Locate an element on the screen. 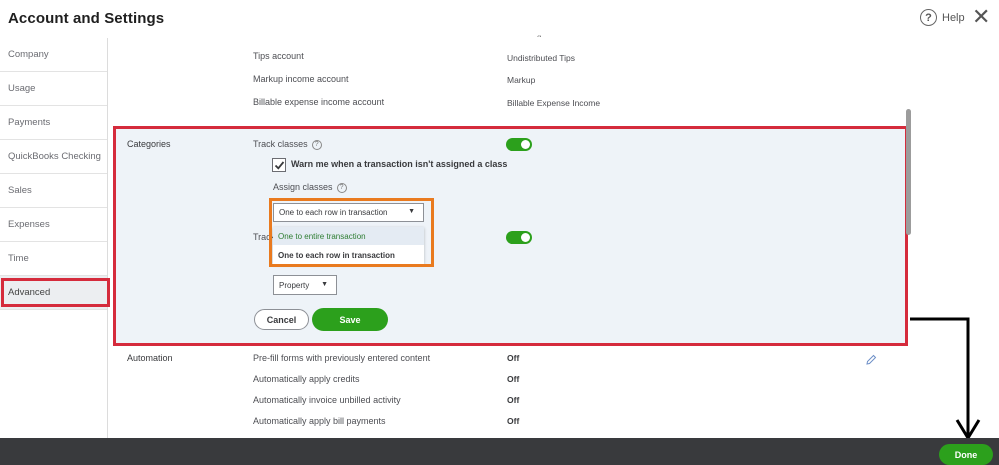 The image size is (999, 465). track-classes-toggle is located at coordinates (519, 144).